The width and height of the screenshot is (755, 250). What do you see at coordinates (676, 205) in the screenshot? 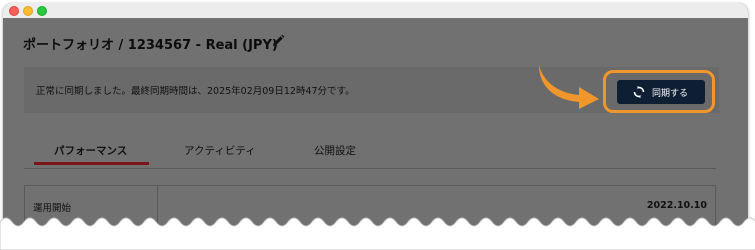
I see `start-date-value: 2022.10.10` at bounding box center [676, 205].